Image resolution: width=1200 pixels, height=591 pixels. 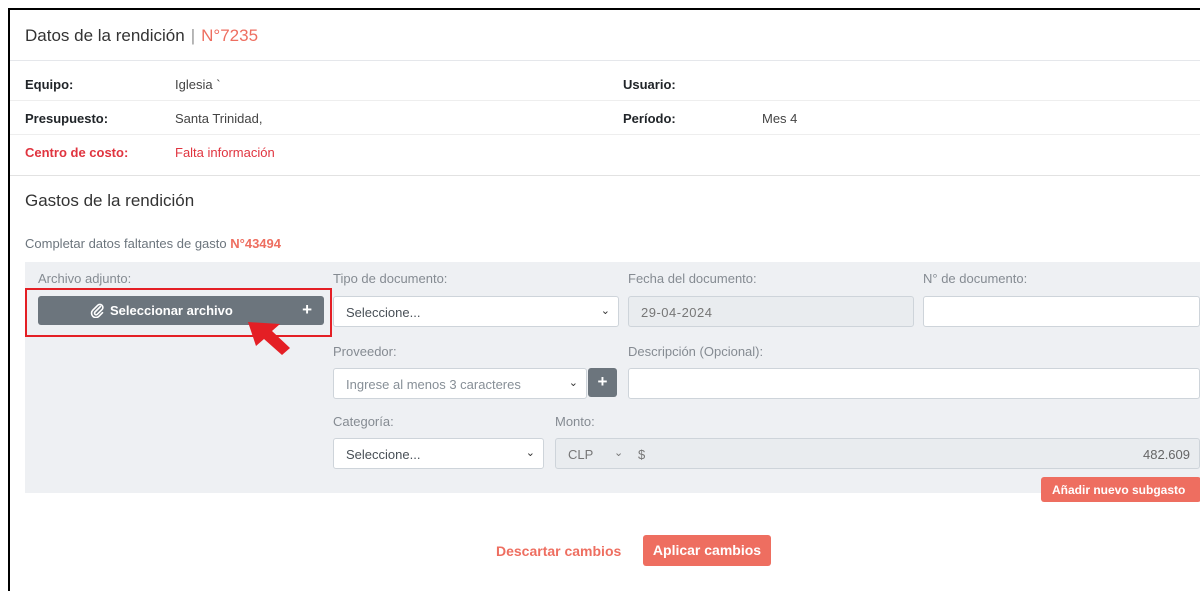 I want to click on proveedor-select: Ingrese al menos 3 caracteres ⌄, so click(x=460, y=383).